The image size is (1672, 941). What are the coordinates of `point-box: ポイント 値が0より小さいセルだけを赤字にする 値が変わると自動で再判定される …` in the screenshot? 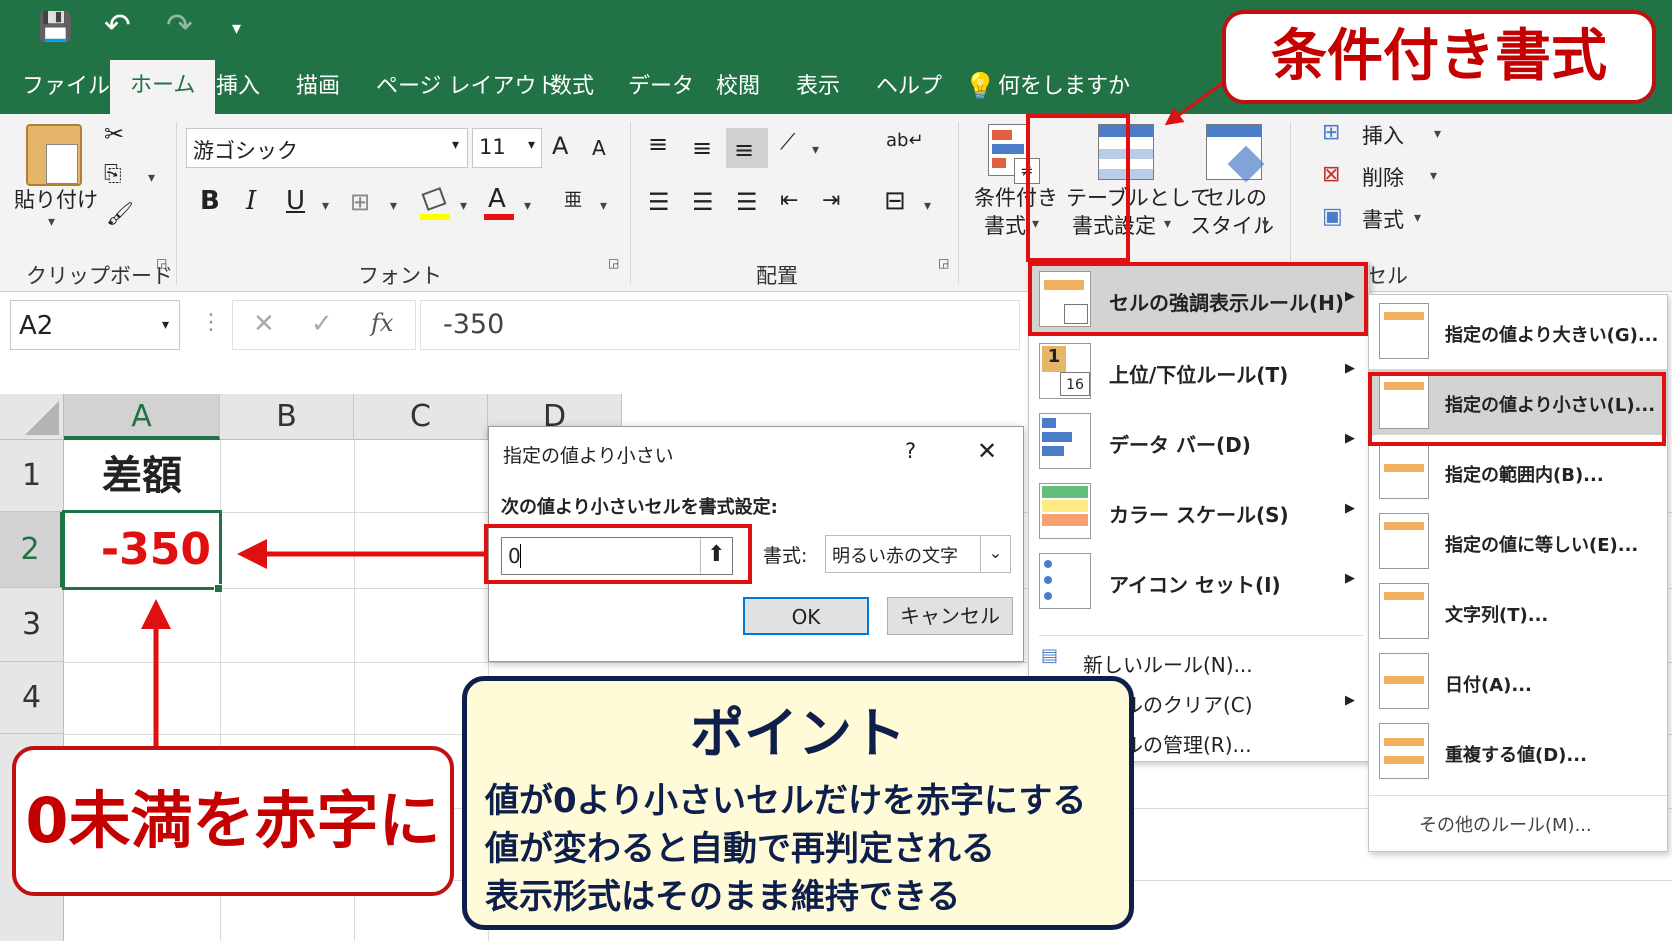 It's located at (798, 803).